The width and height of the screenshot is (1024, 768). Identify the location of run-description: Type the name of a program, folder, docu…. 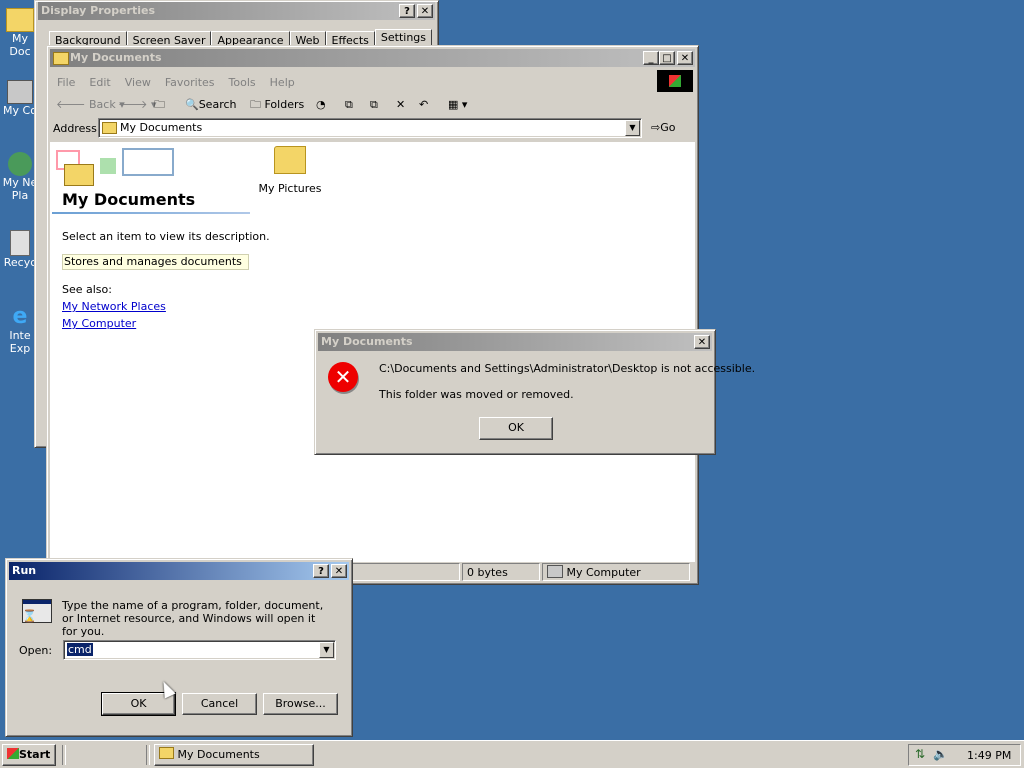
(193, 618).